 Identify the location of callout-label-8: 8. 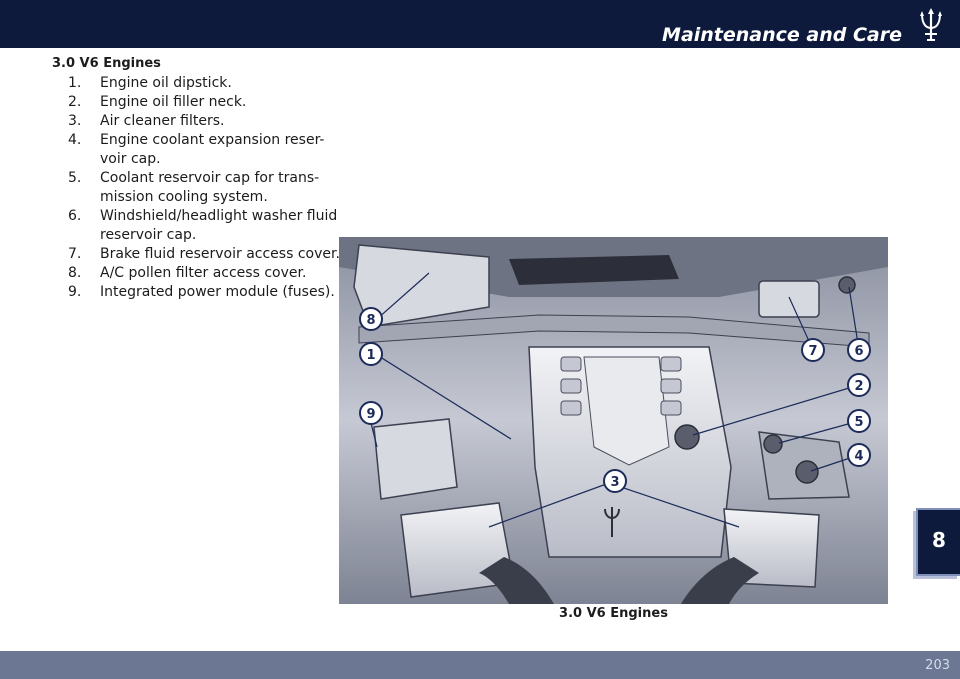
(370, 320).